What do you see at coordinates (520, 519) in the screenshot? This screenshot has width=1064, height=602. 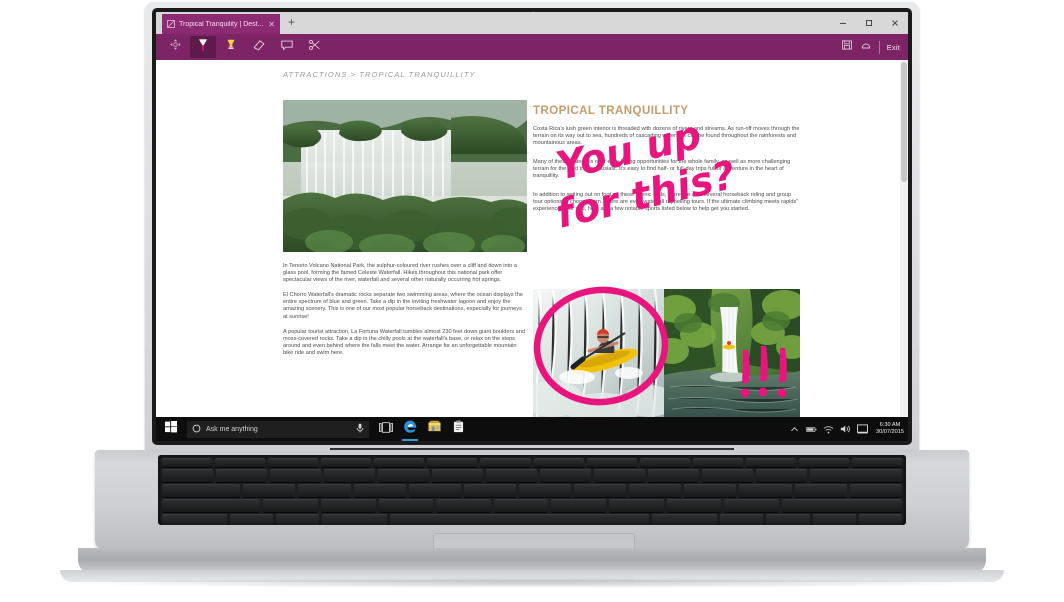 I see `key-space` at bounding box center [520, 519].